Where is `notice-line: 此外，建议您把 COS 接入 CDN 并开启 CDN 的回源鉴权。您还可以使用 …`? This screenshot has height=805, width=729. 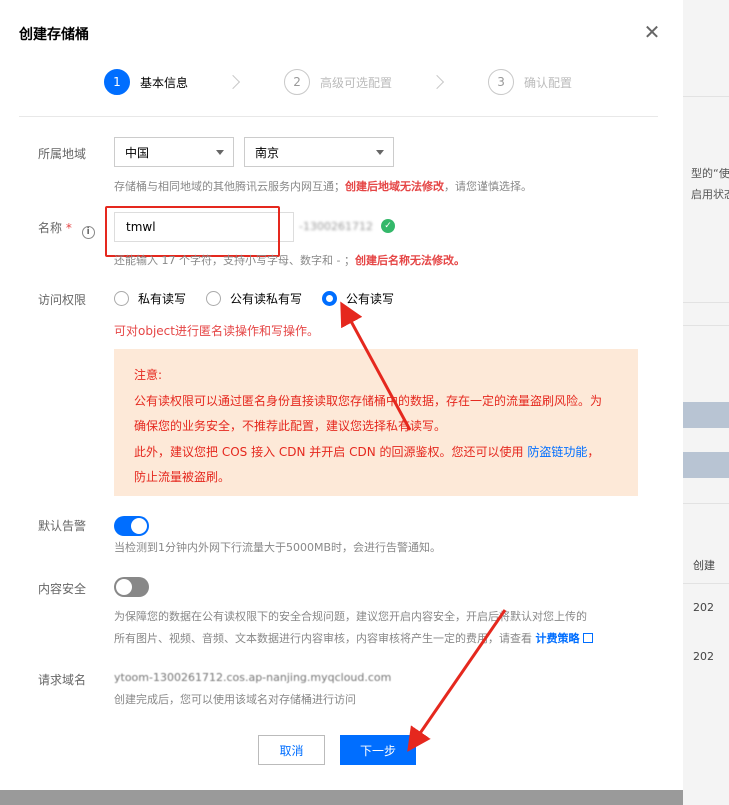 notice-line: 此外，建议您把 COS 接入 CDN 并开启 CDN 的回源鉴权。您还可以使用 … is located at coordinates (376, 453).